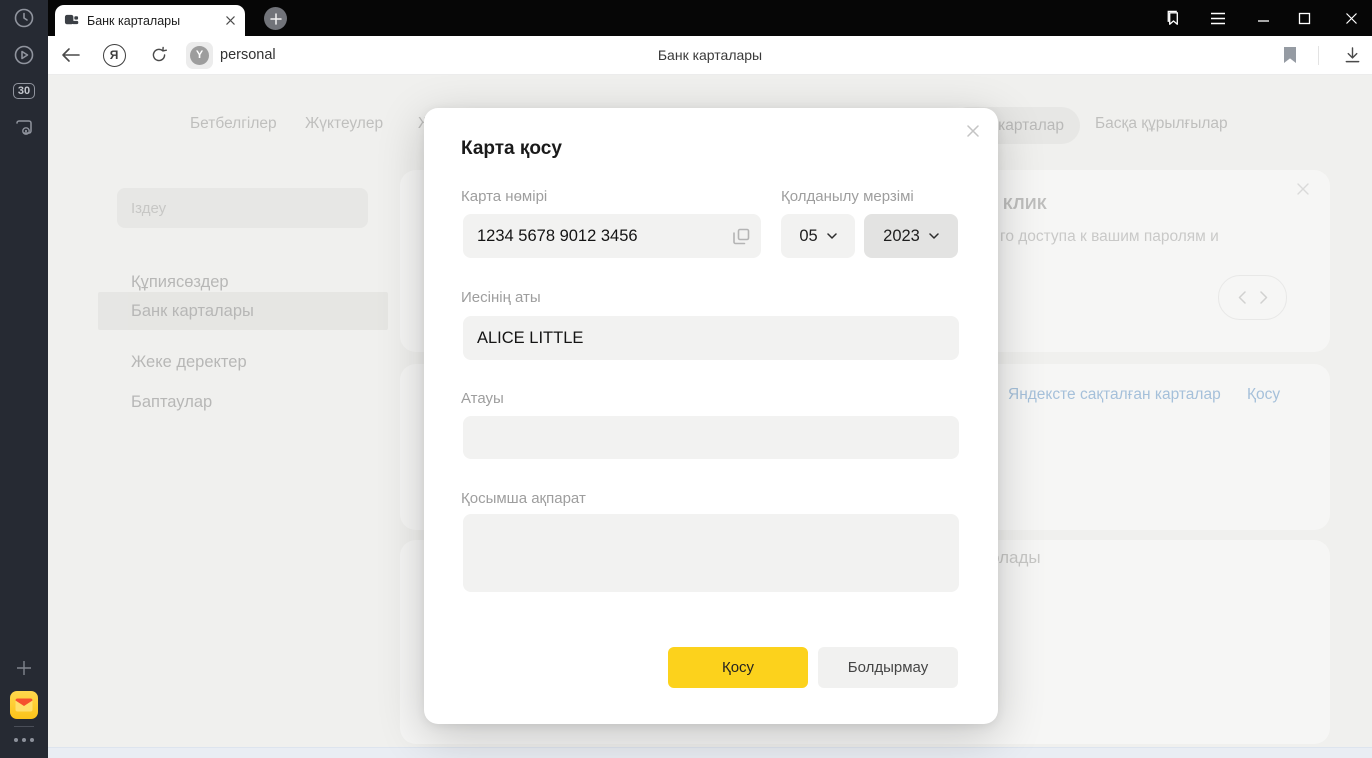 The image size is (1372, 758). What do you see at coordinates (901, 235) in the screenshot?
I see `expiry-year-value: 2023` at bounding box center [901, 235].